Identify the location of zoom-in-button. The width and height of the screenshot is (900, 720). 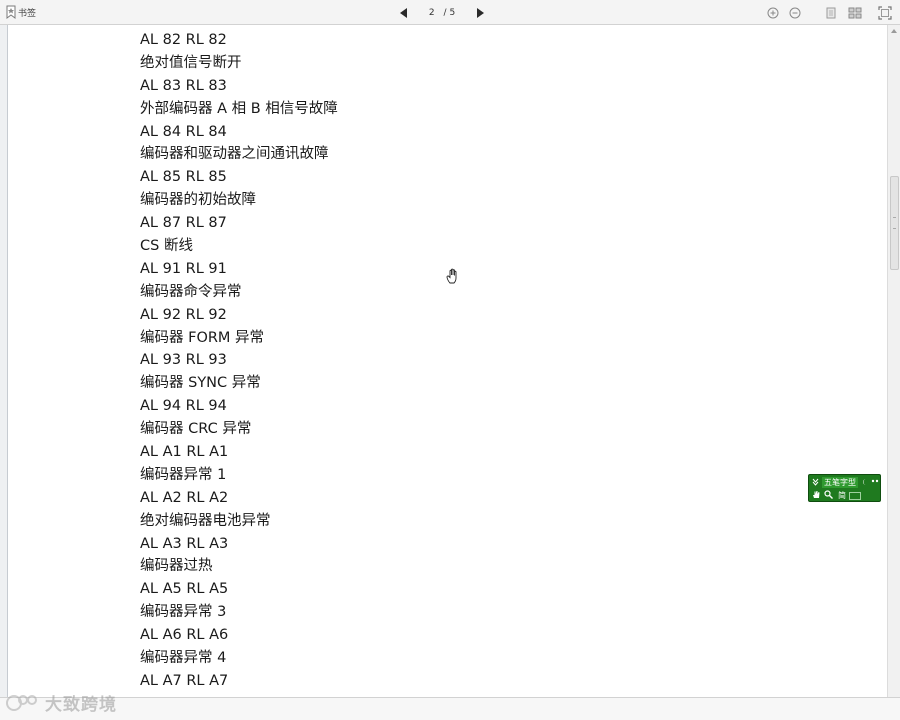
(773, 13).